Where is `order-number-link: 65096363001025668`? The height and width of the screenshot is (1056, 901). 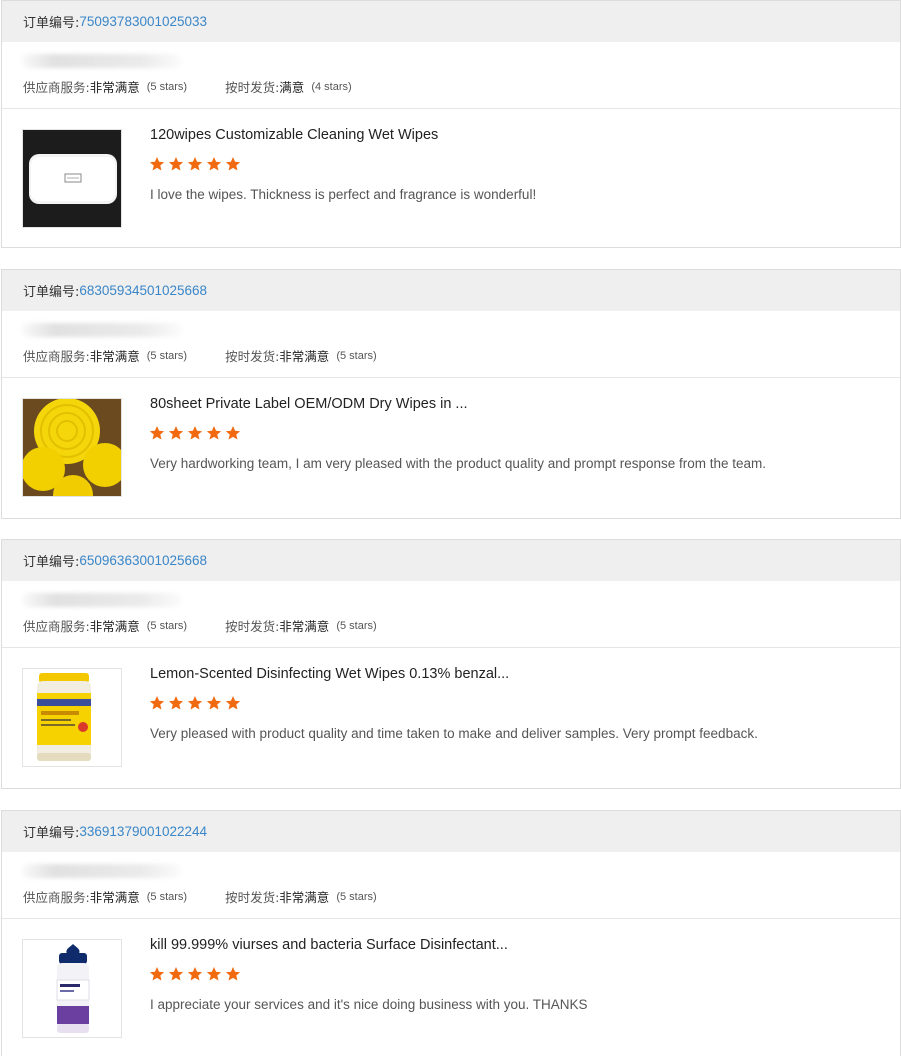 order-number-link: 65096363001025668 is located at coordinates (143, 560).